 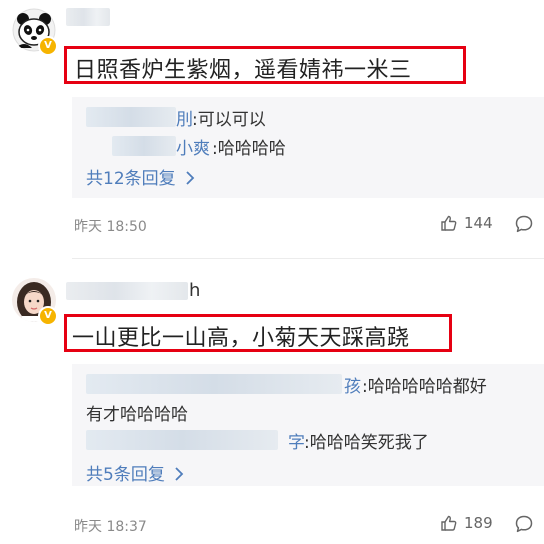 What do you see at coordinates (195, 290) in the screenshot?
I see `username-tail: h` at bounding box center [195, 290].